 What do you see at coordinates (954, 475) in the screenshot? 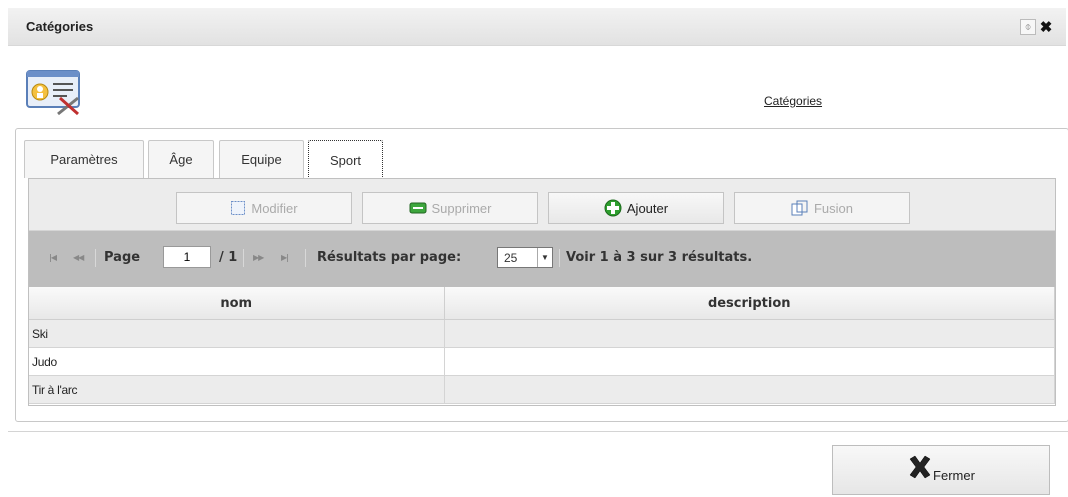
I see `fermer-label: Fermer` at bounding box center [954, 475].